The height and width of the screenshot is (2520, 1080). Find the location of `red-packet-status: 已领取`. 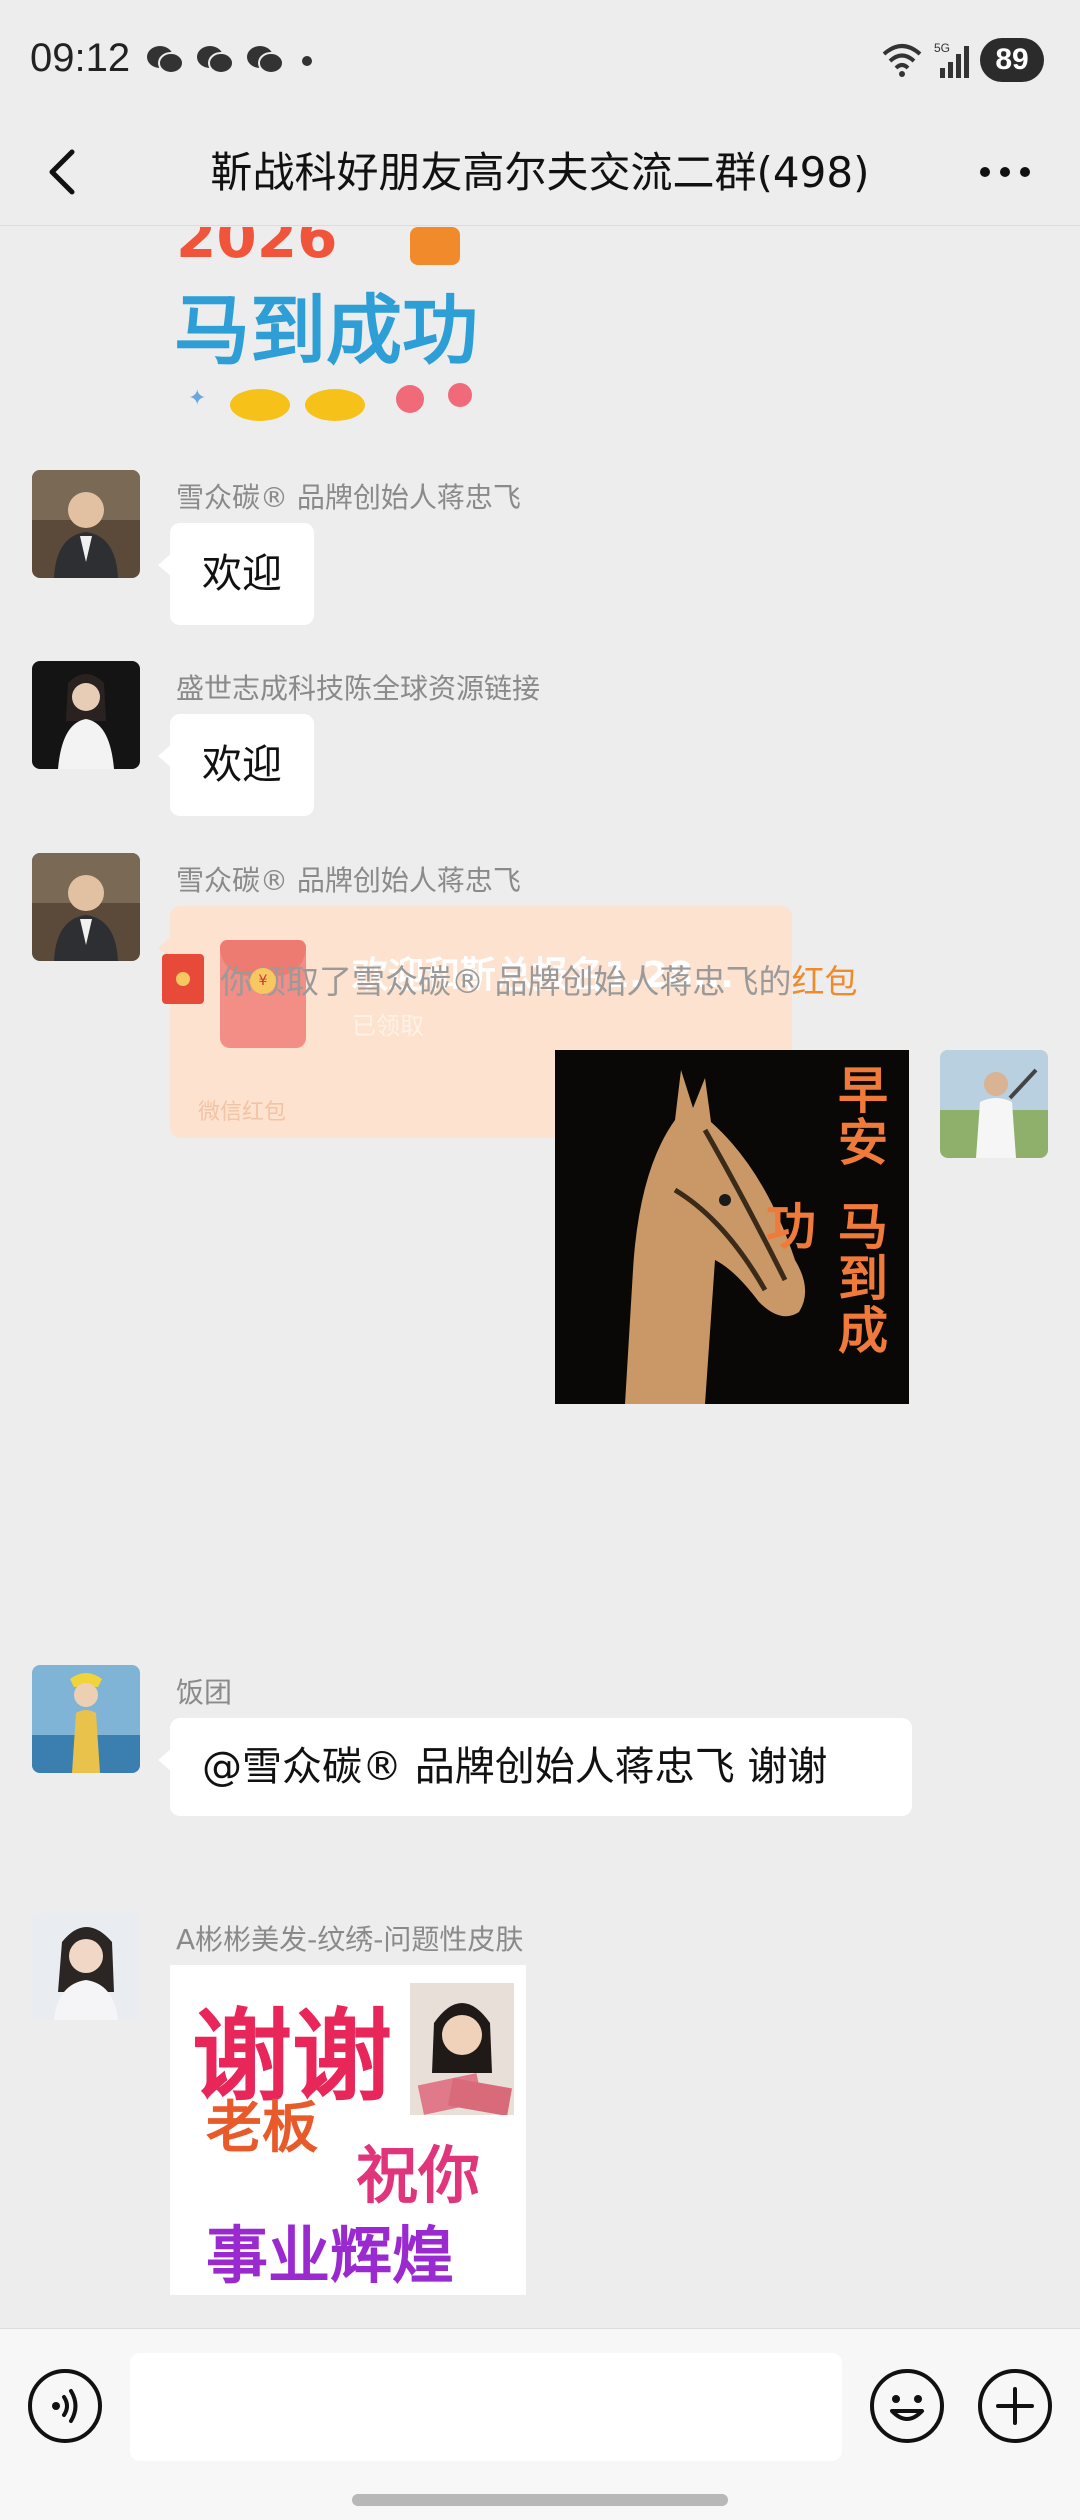

red-packet-status: 已领取 is located at coordinates (388, 1026).